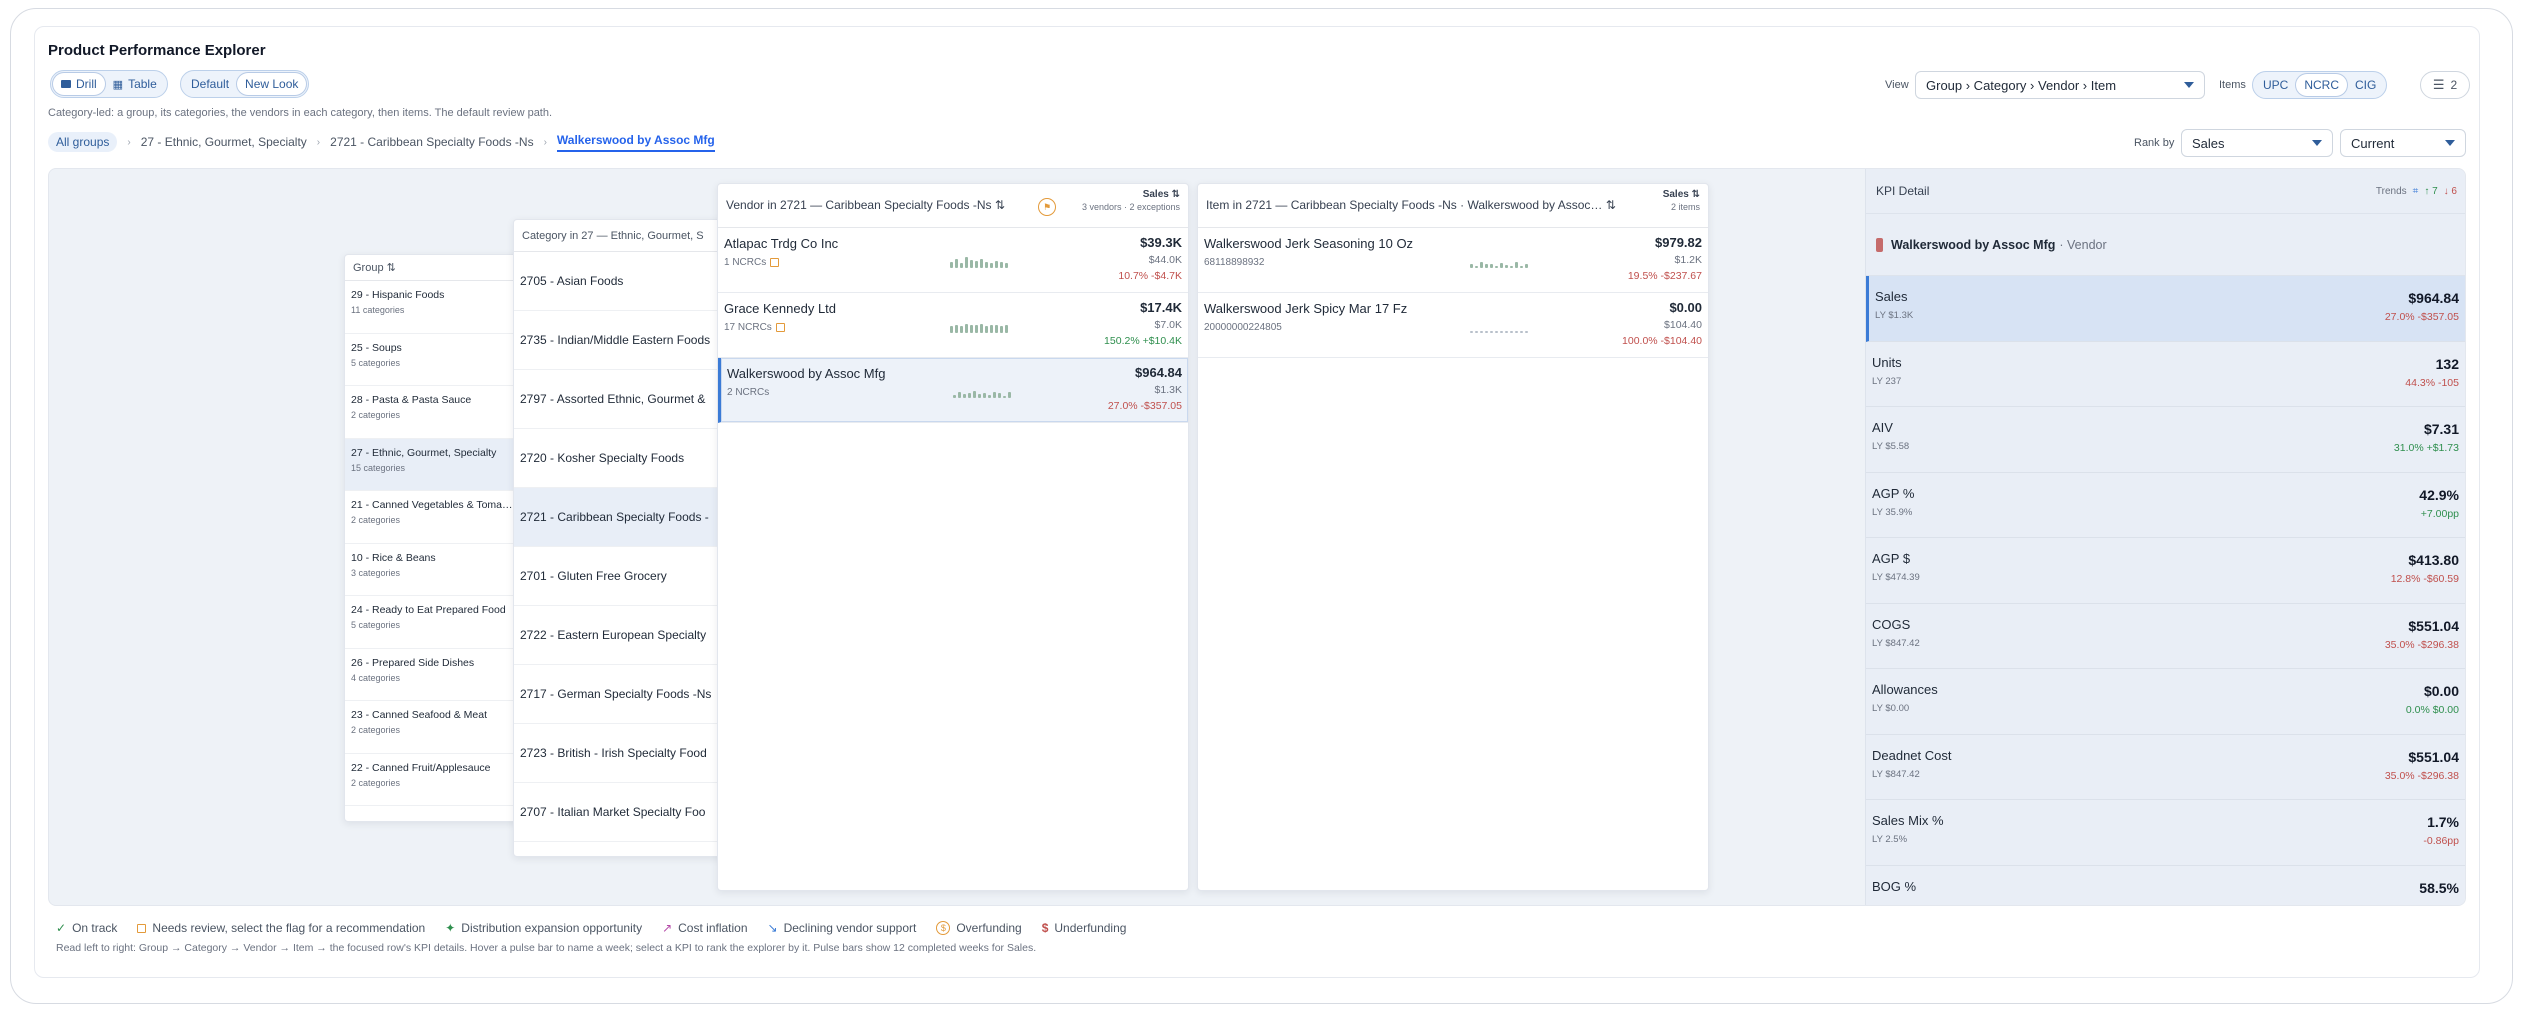 This screenshot has width=2523, height=1016. I want to click on vendor-name: Atlapac Trdg Co Inc, so click(781, 243).